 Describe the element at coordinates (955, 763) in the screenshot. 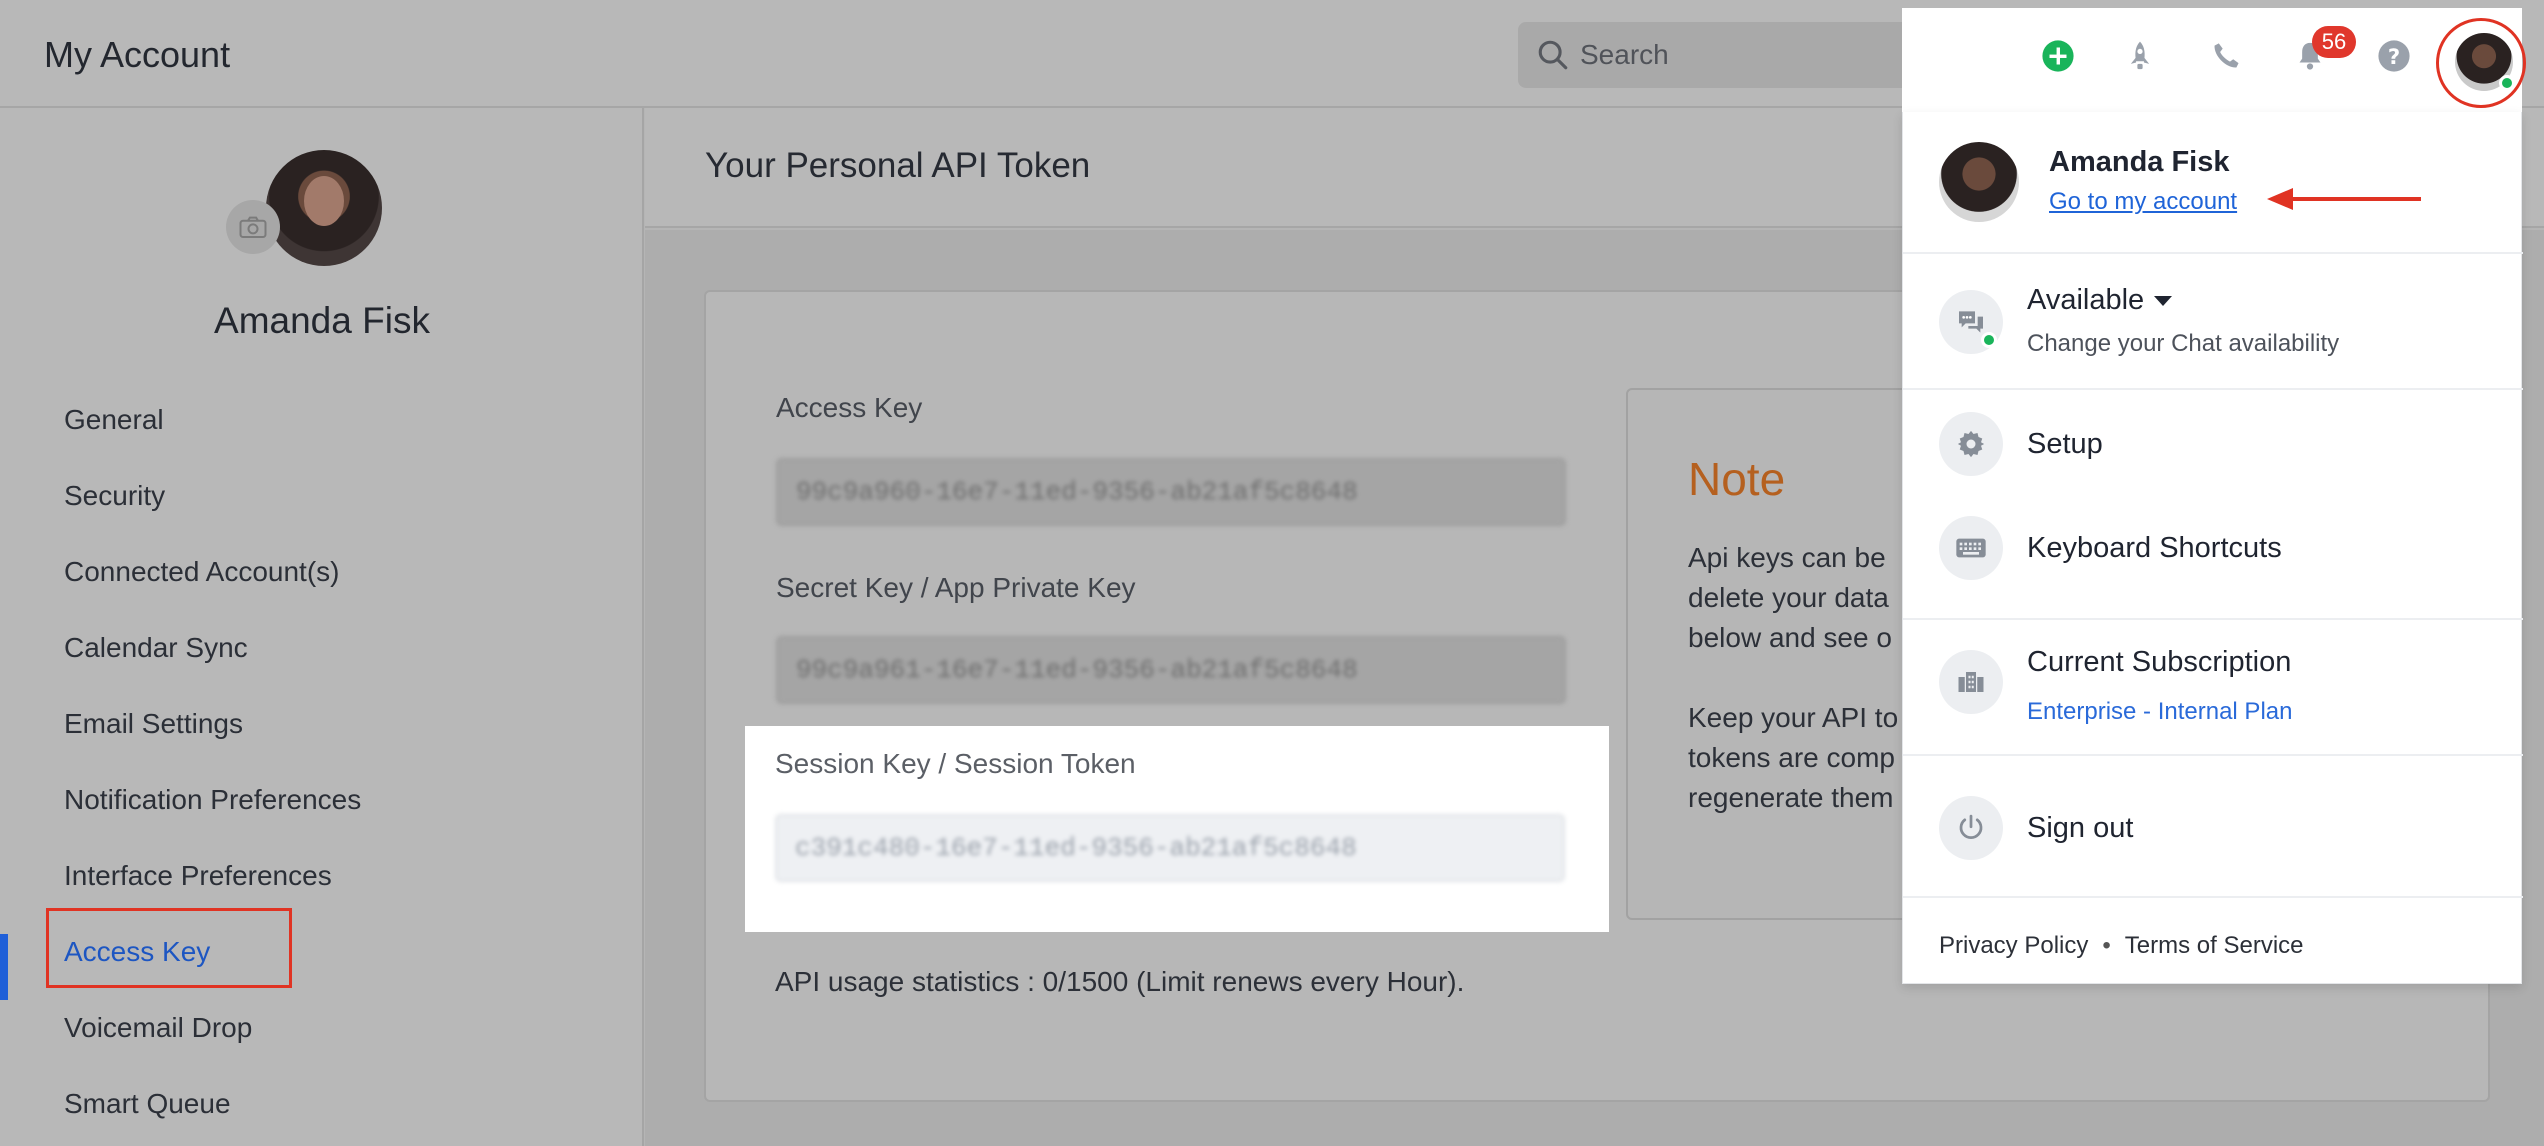

I see `session-key-label: Session Key / Session Token` at that location.